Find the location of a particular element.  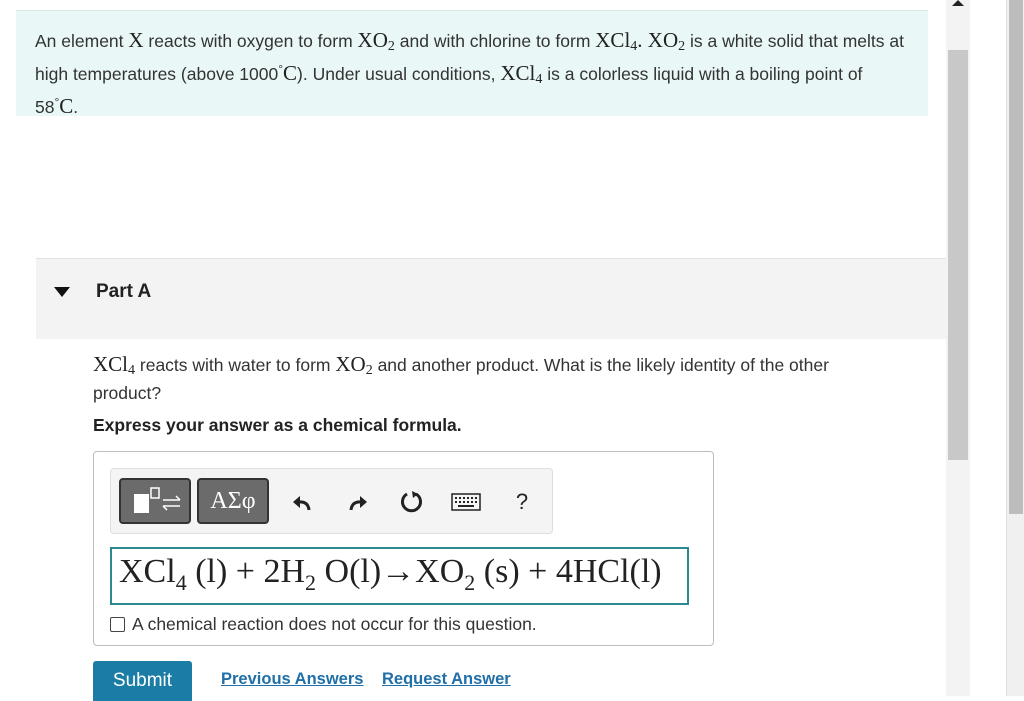

help-icon: ? is located at coordinates (522, 502).